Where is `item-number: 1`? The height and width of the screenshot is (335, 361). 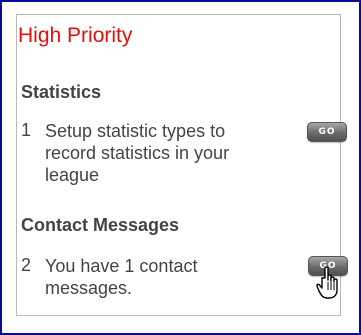 item-number: 1 is located at coordinates (26, 130).